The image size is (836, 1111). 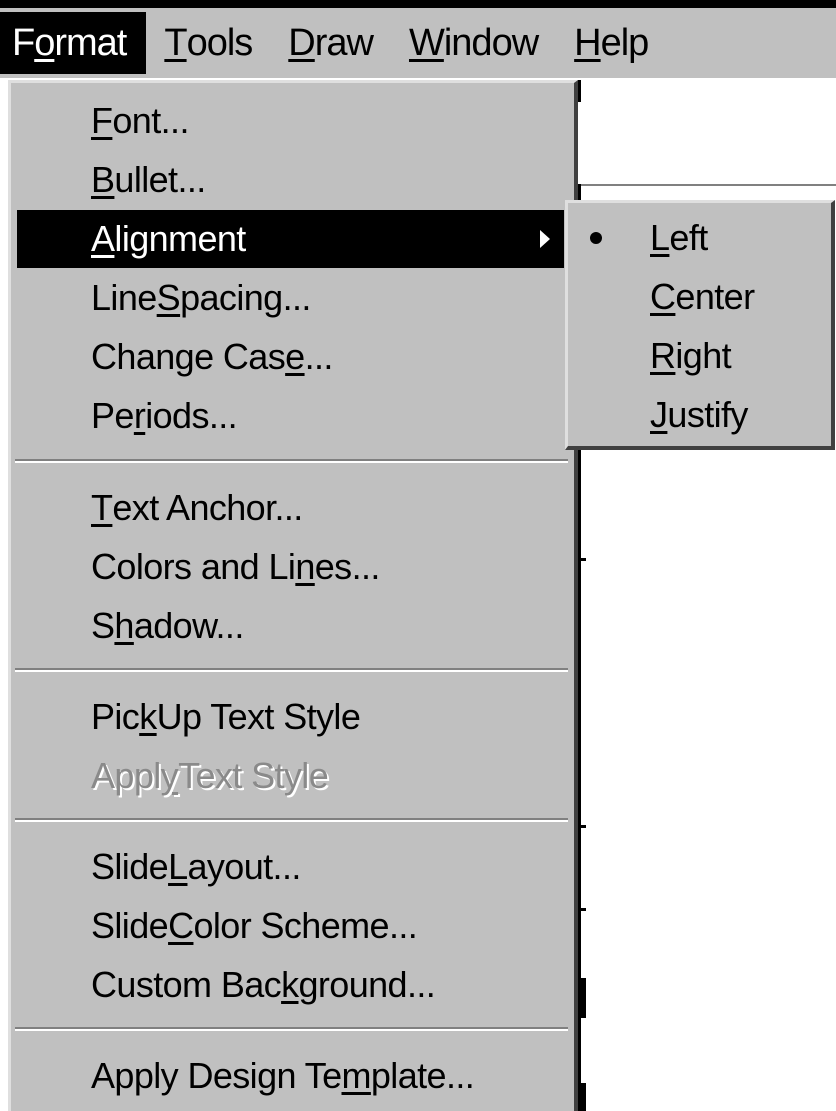 What do you see at coordinates (587, 43) in the screenshot?
I see `menu-label-mnemonic: H` at bounding box center [587, 43].